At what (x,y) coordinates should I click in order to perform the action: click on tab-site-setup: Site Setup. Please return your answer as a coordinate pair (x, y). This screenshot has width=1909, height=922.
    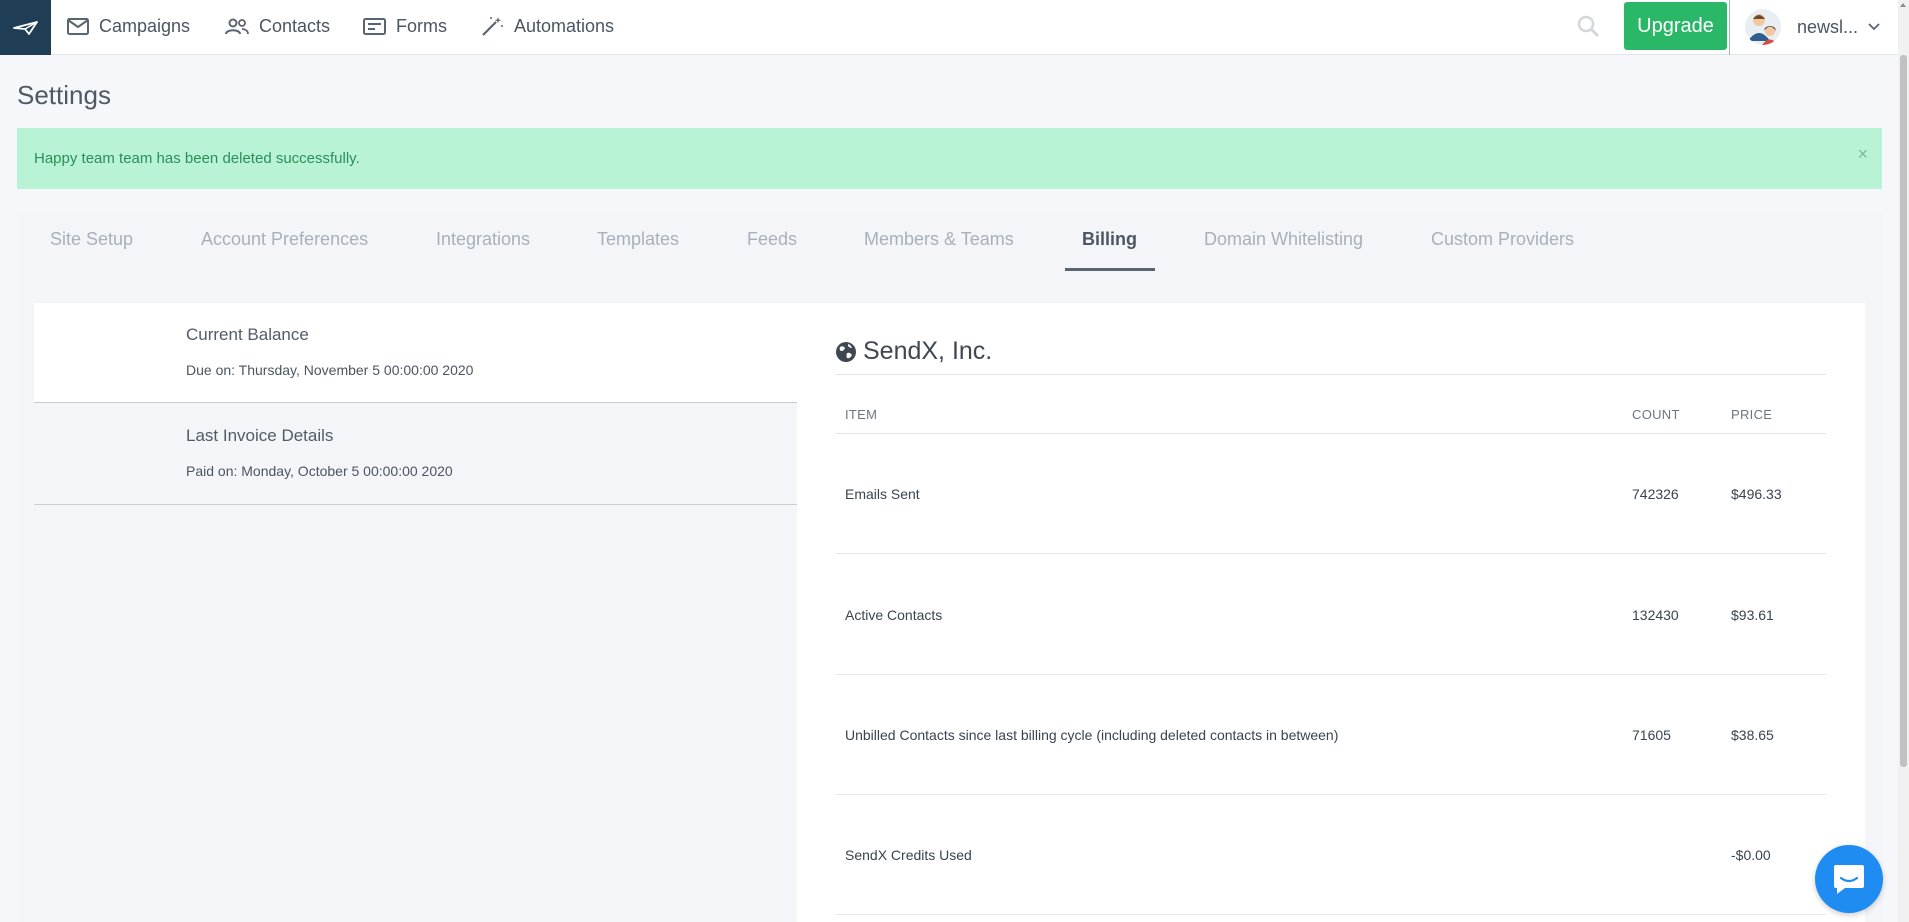
    Looking at the image, I should click on (91, 239).